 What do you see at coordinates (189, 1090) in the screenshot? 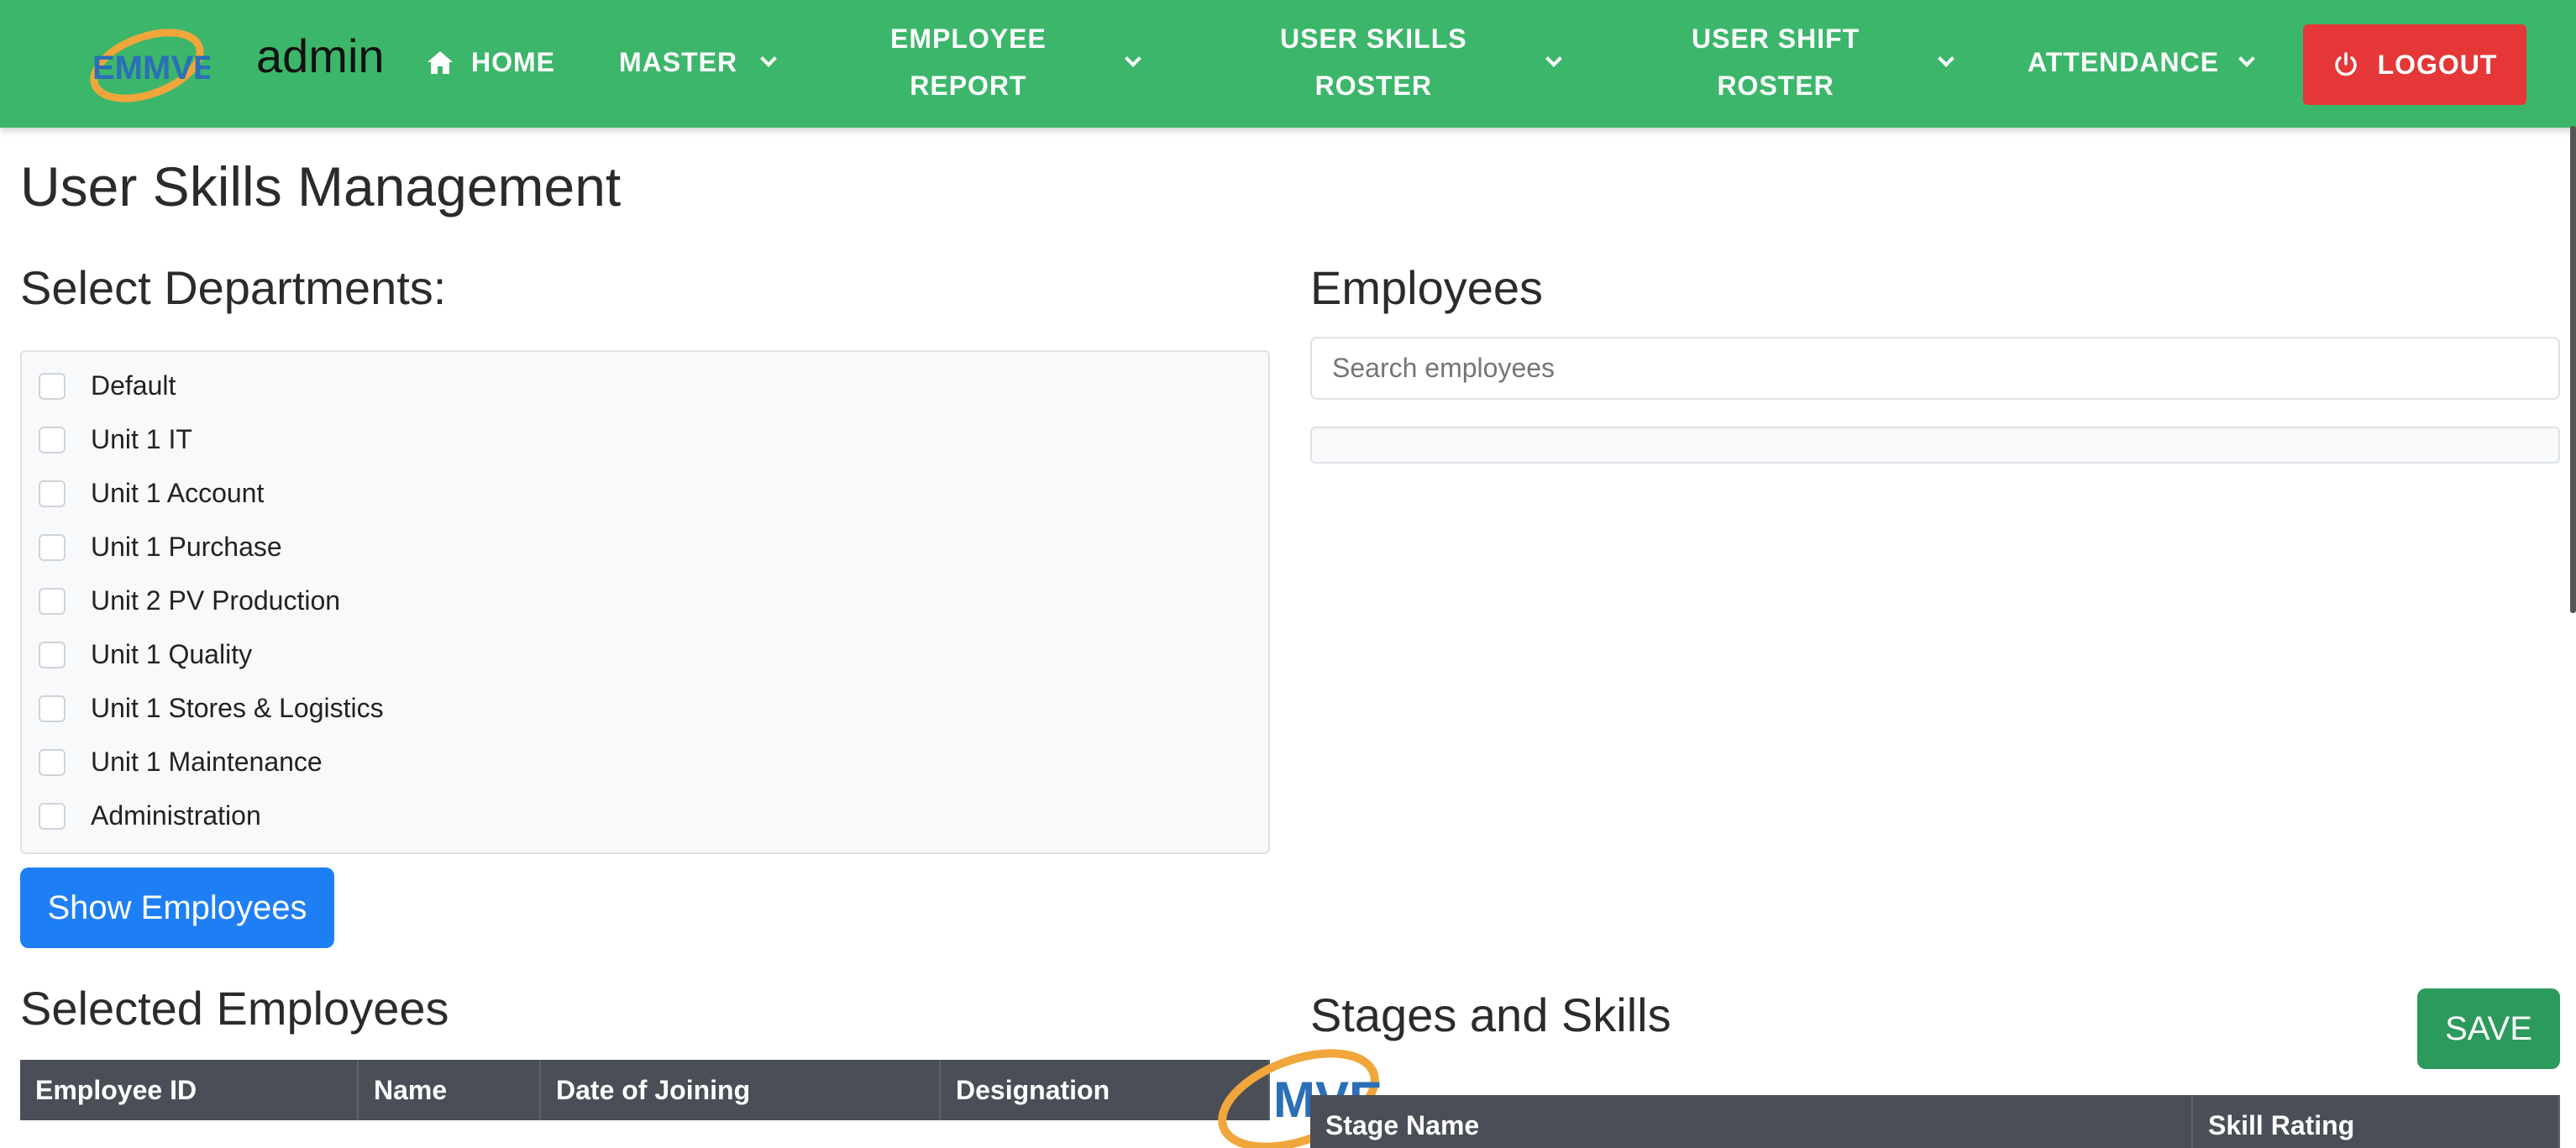
I see `column-header-employee-id: Employee ID` at bounding box center [189, 1090].